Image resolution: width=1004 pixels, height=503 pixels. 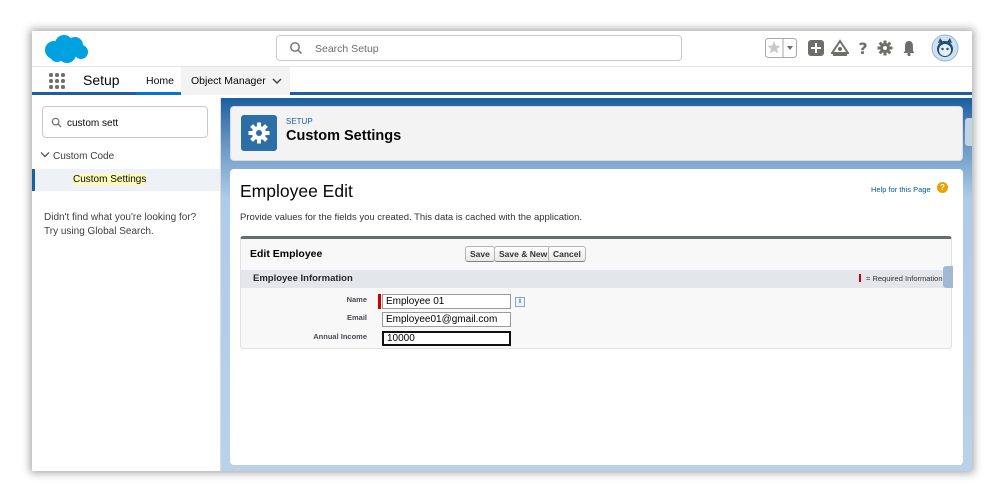 I want to click on global-header: ?, so click(x=502, y=49).